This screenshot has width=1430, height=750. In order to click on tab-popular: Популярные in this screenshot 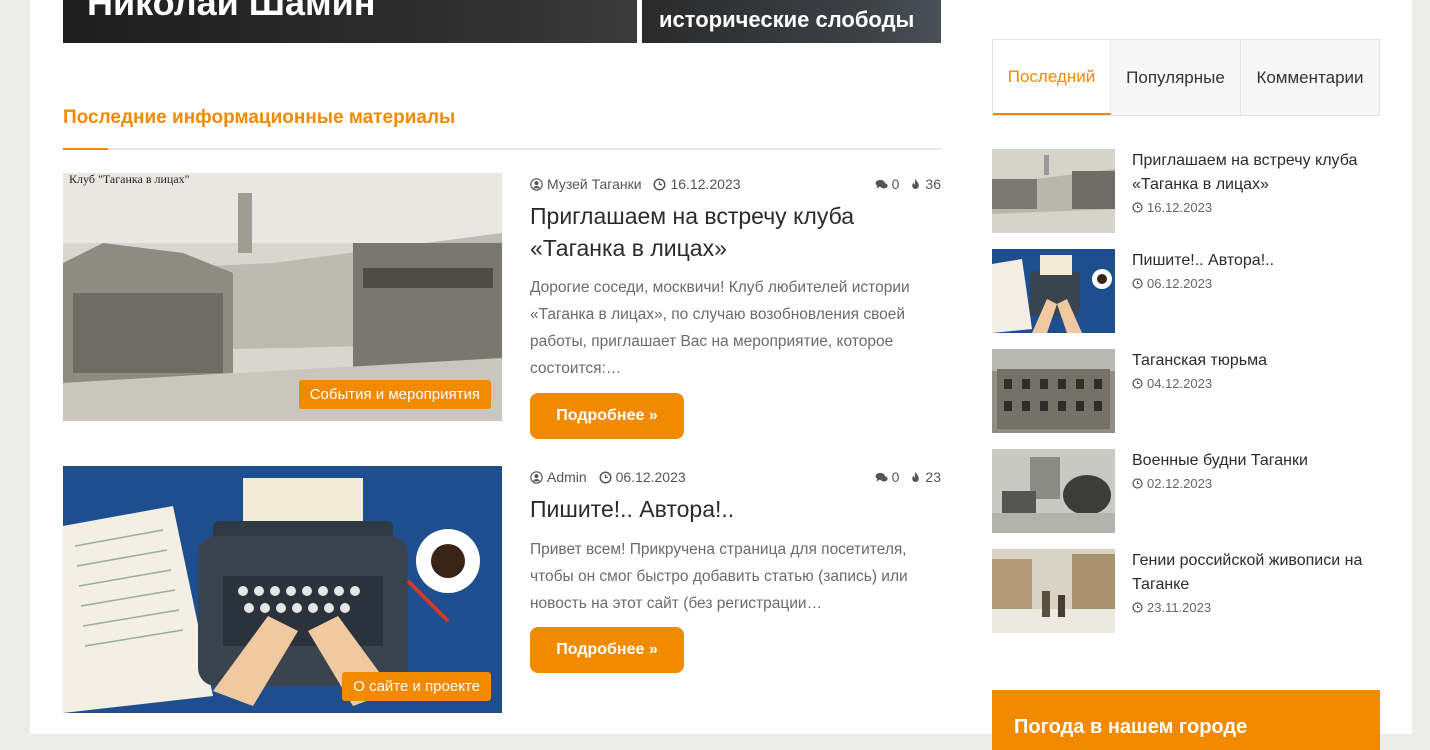, I will do `click(1176, 77)`.